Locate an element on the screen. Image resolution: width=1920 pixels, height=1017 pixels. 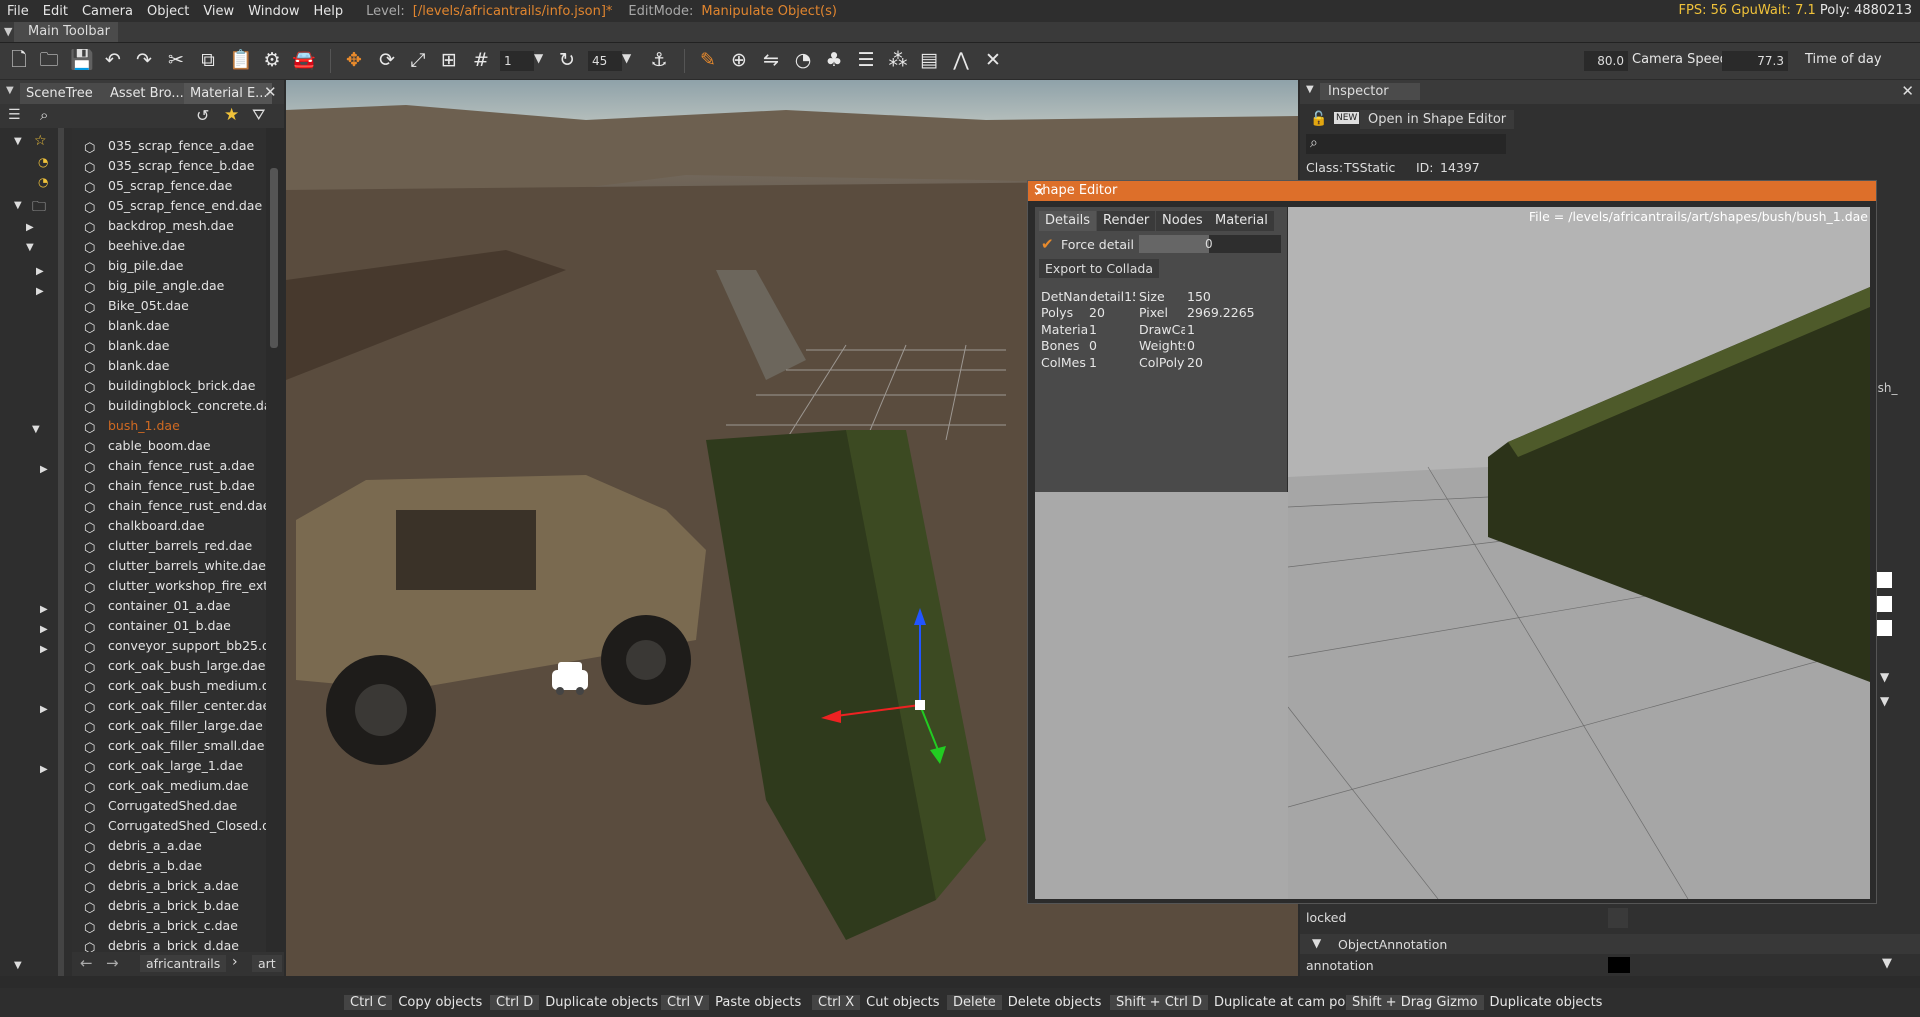
menu-help: Help is located at coordinates (328, 11).